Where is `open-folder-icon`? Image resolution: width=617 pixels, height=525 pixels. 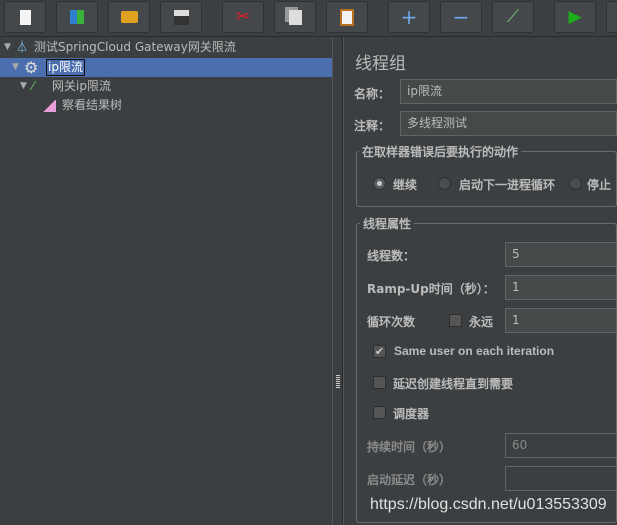 open-folder-icon is located at coordinates (129, 17).